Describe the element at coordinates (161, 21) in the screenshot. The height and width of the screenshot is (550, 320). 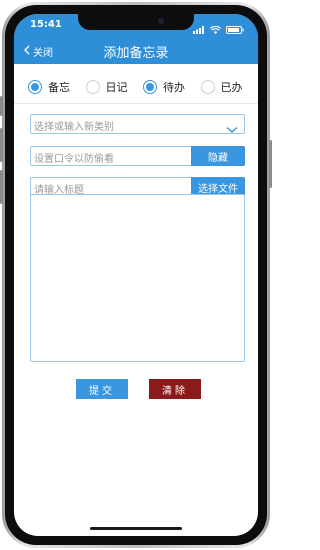
I see `camera-icon` at that location.